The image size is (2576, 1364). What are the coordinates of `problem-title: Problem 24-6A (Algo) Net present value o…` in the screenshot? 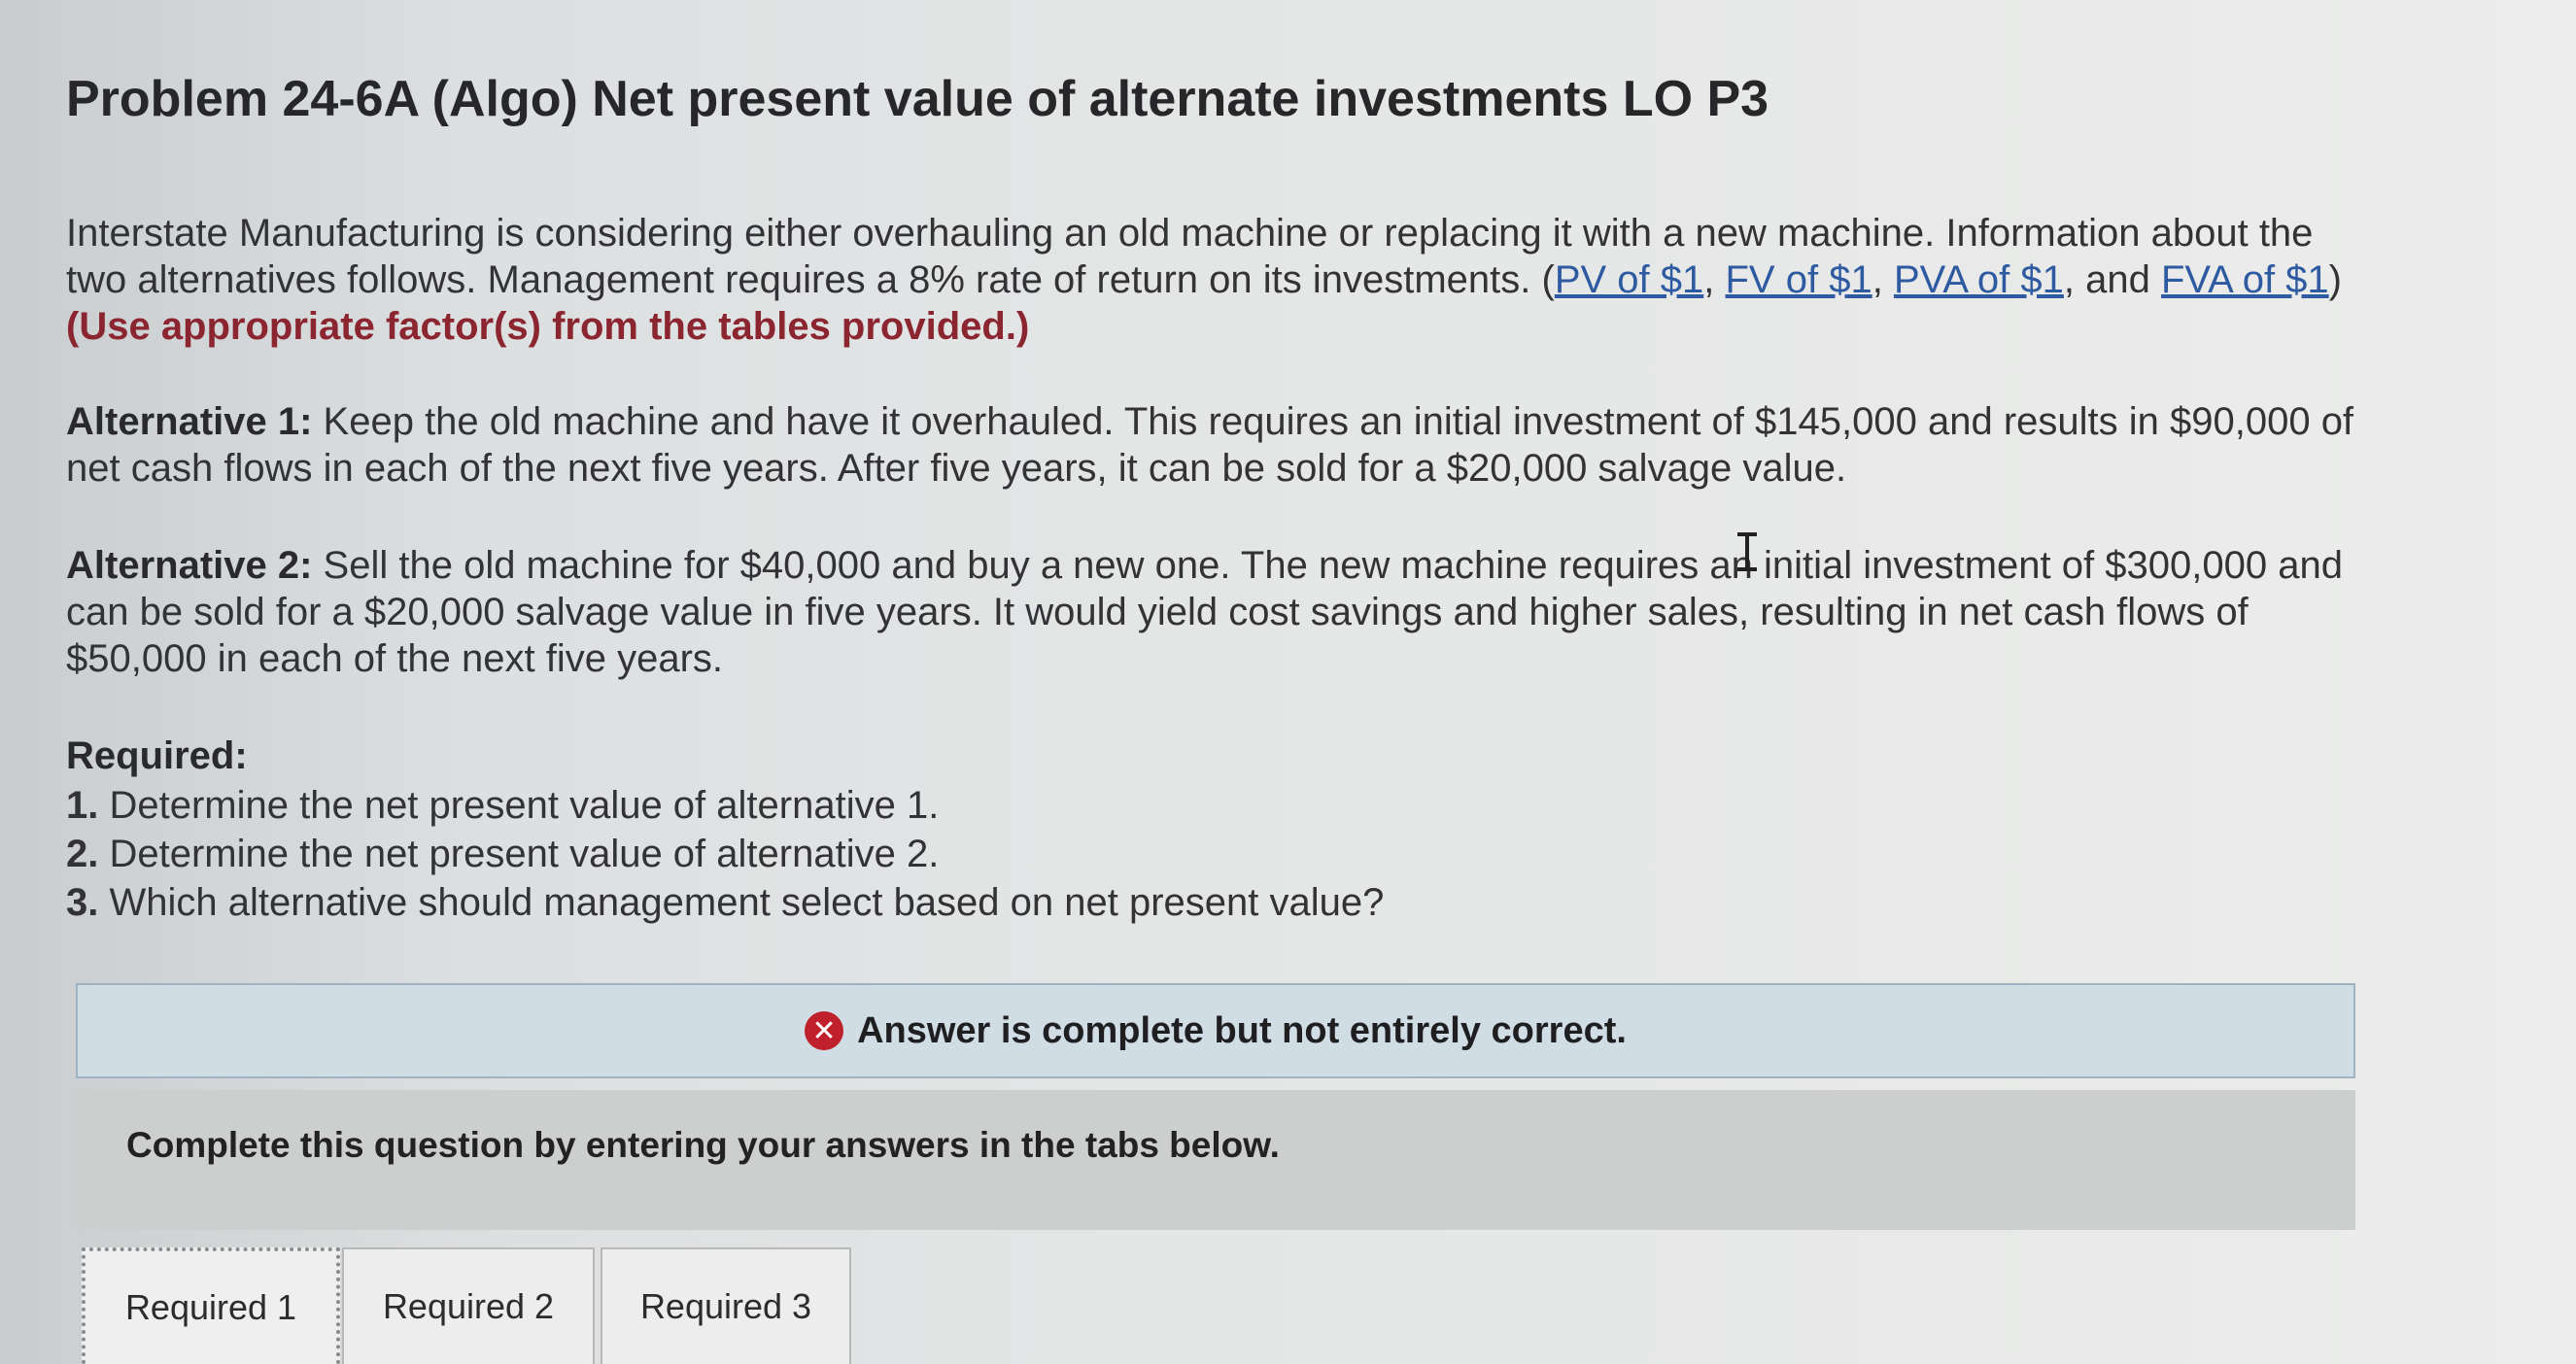 It's located at (918, 99).